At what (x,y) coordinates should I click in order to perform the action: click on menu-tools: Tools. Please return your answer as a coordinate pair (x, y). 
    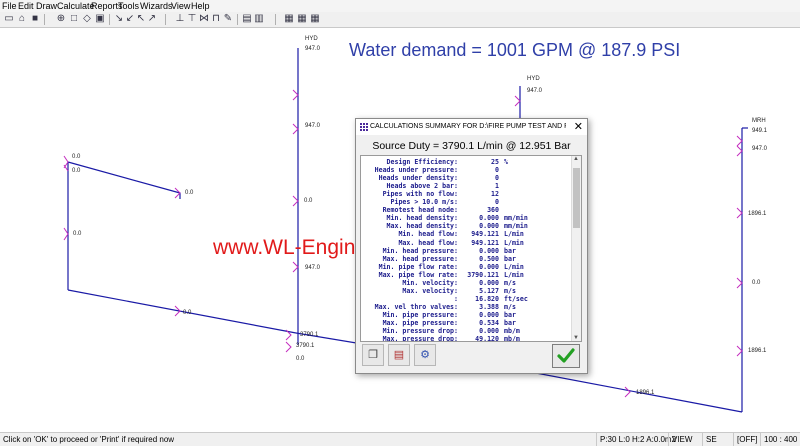
    Looking at the image, I should click on (128, 6).